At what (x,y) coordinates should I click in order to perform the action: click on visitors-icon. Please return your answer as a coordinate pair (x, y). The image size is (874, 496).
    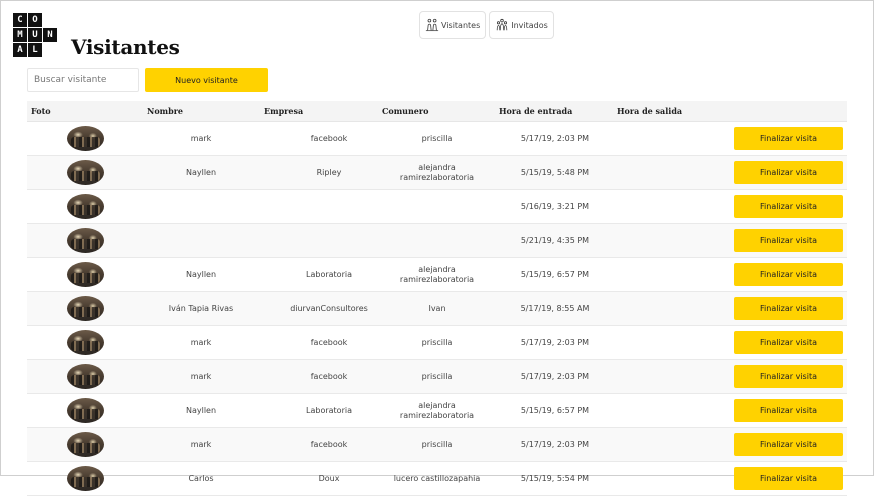
    Looking at the image, I should click on (432, 25).